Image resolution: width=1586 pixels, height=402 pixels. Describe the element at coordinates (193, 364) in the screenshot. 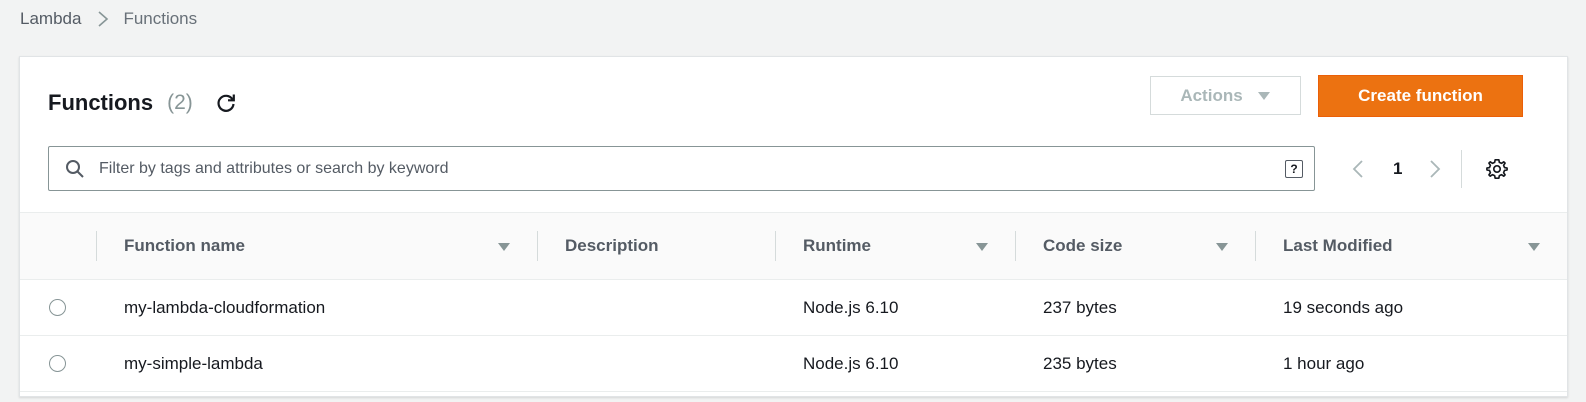

I see `function-name-cell: my-simple-lambda` at that location.